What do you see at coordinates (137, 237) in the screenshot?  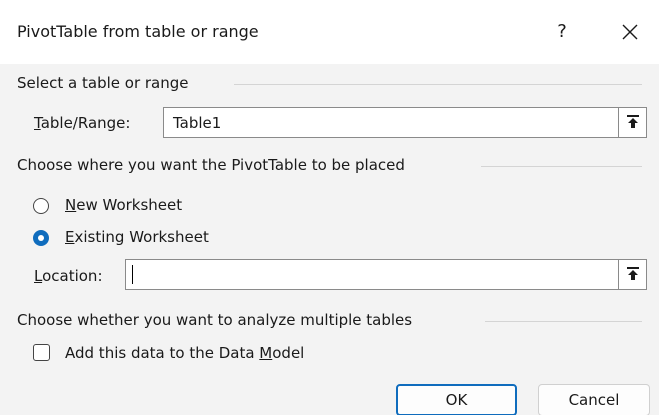 I see `existing-worksheet-label: Existing Worksheet` at bounding box center [137, 237].